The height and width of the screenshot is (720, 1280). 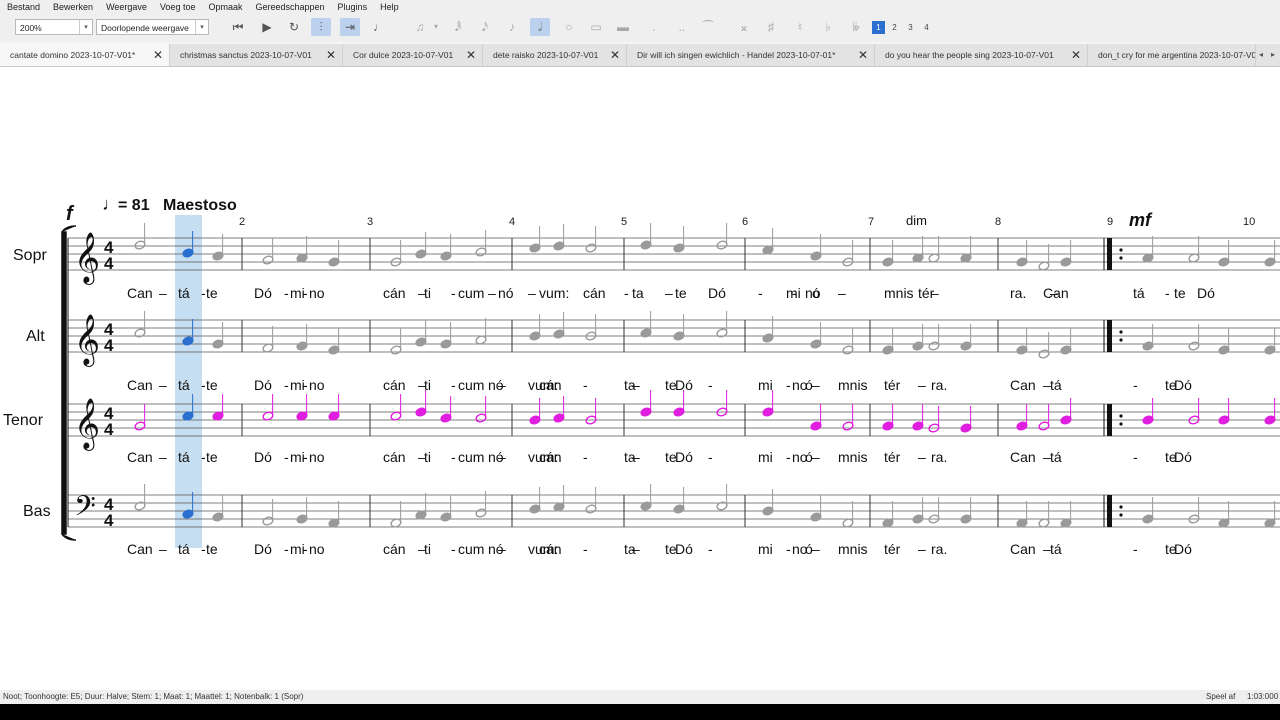 What do you see at coordinates (31, 28) in the screenshot?
I see `zoom-value: 200%` at bounding box center [31, 28].